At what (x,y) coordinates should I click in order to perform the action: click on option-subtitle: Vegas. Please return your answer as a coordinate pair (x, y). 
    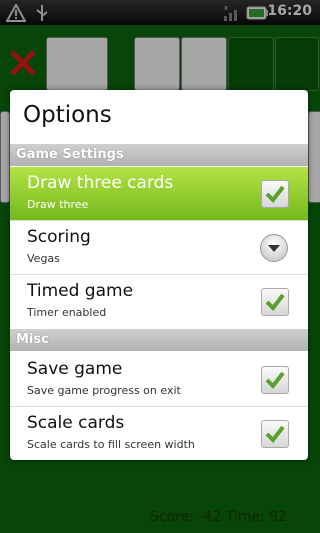
    Looking at the image, I should click on (43, 258).